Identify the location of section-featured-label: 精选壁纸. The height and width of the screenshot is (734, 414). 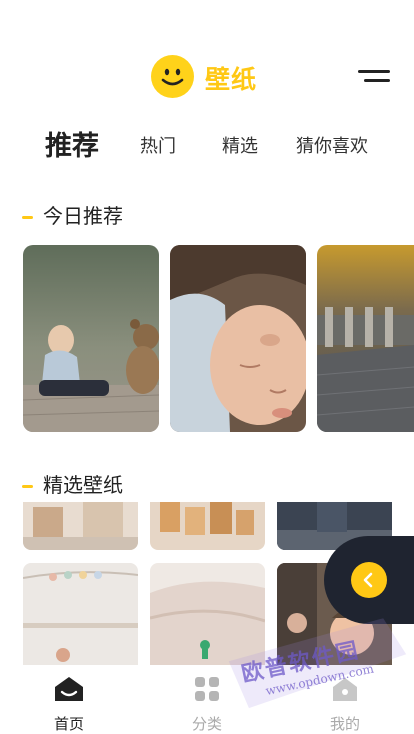
(83, 485).